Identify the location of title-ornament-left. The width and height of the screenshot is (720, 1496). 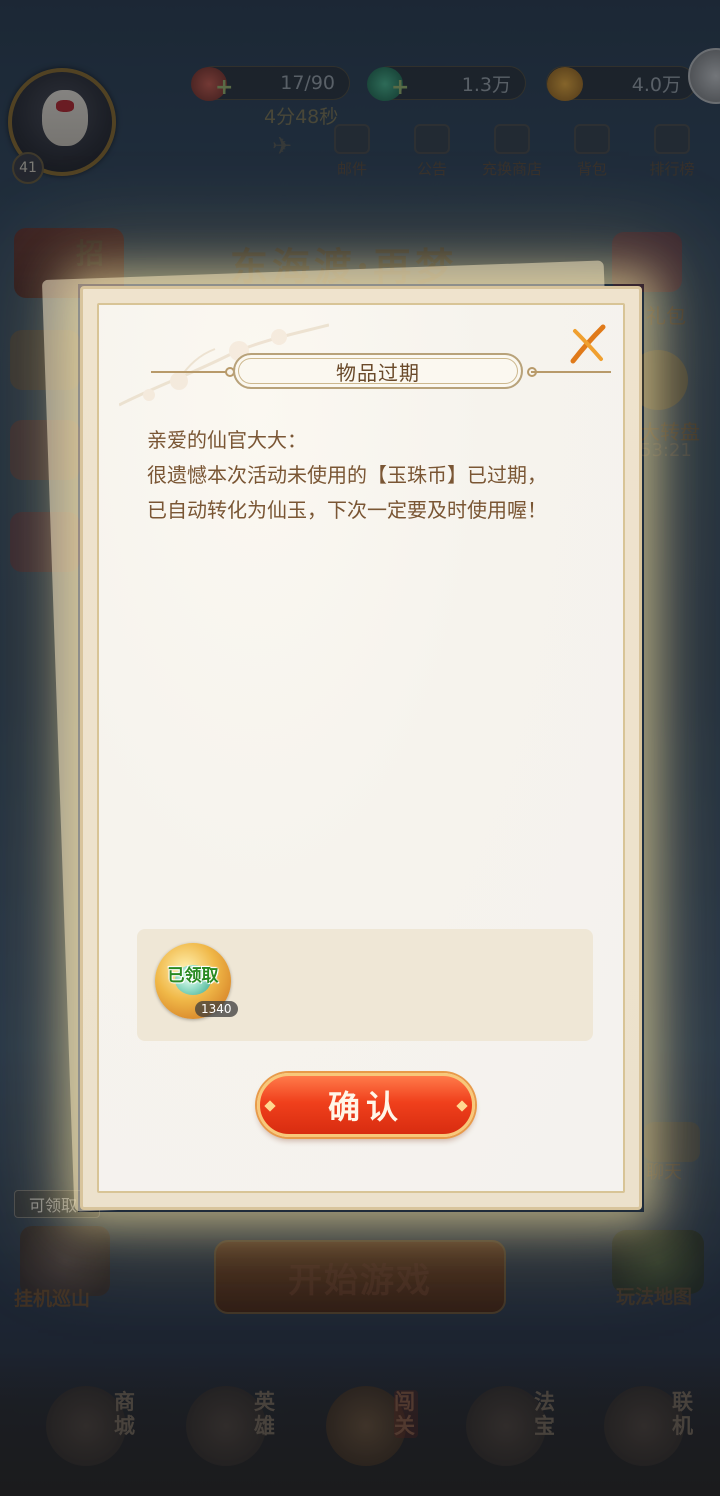
(191, 372).